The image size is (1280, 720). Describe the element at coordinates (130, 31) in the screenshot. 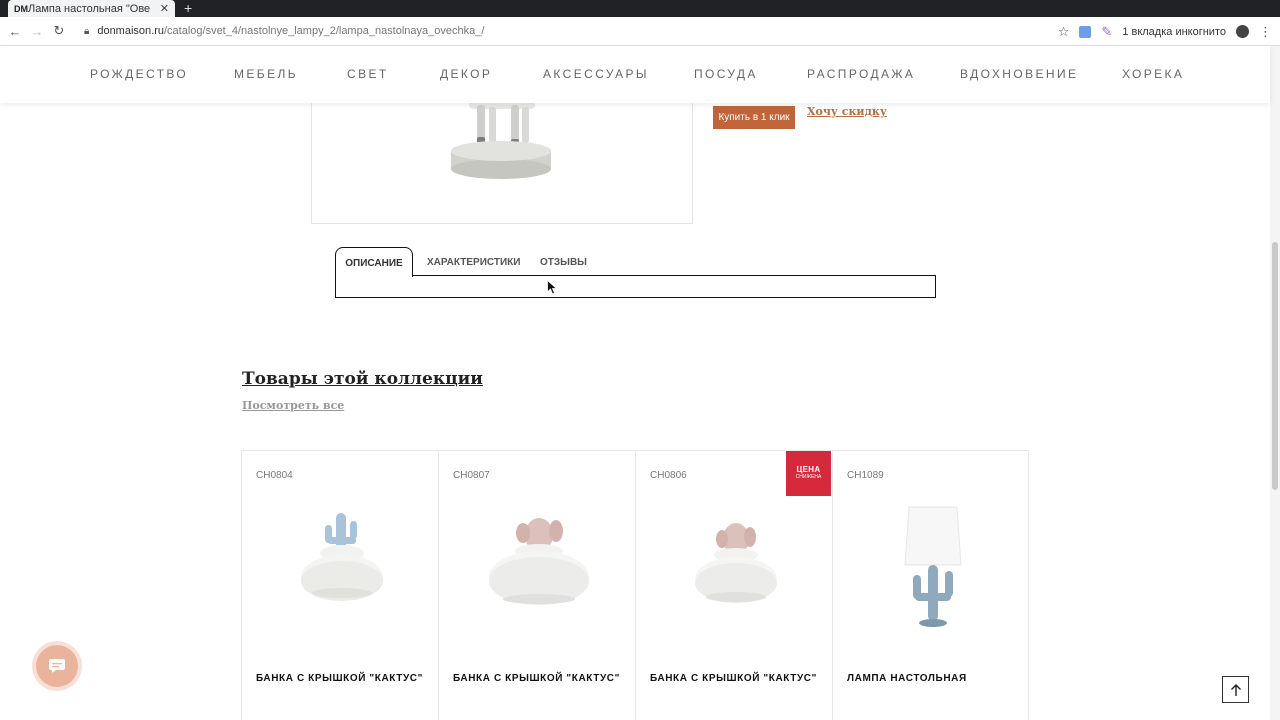

I see `url-host: donmaison.ru` at that location.